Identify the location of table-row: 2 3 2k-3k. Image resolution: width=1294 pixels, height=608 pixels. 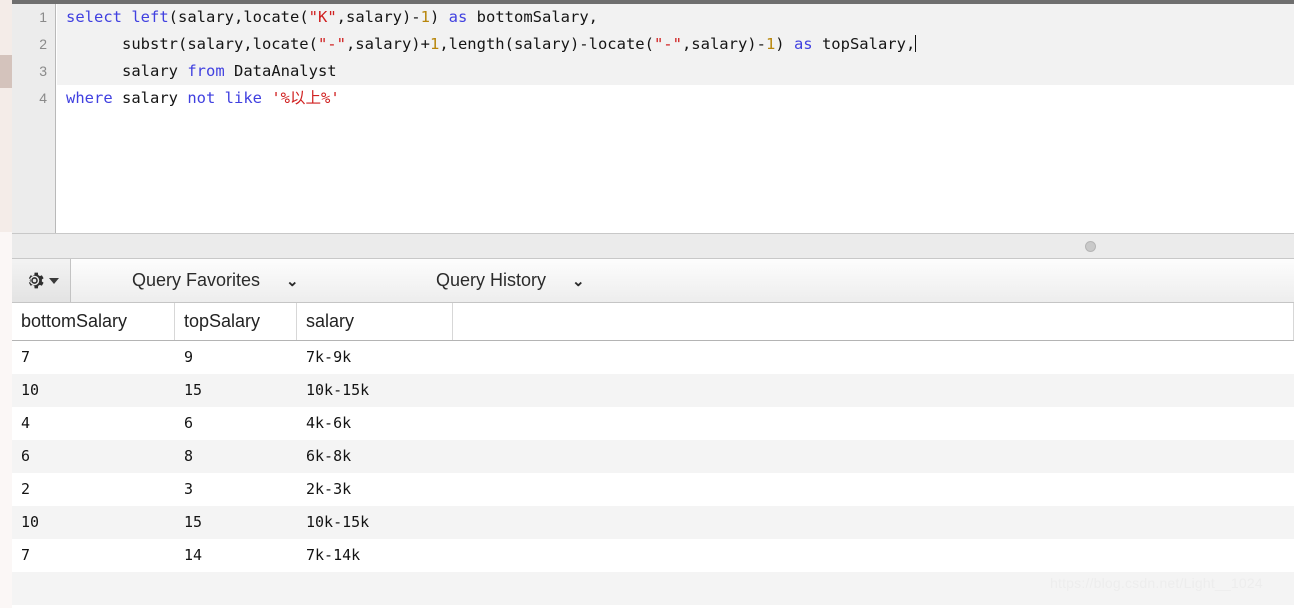
(653, 489).